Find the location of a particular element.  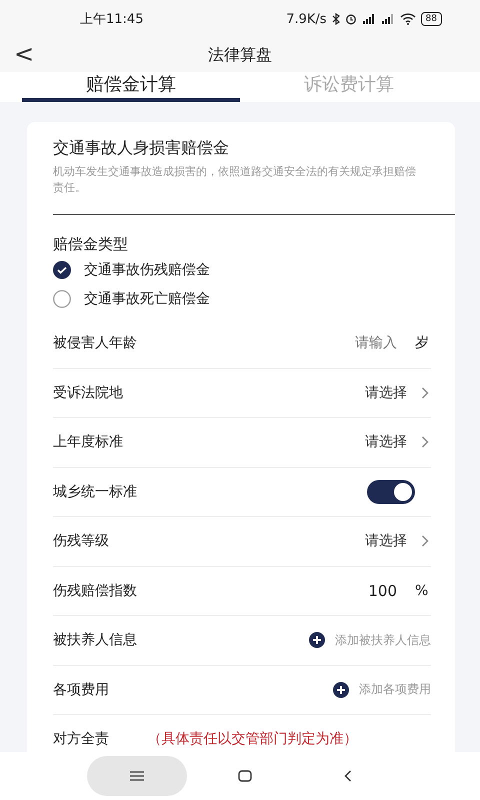

back-button: < is located at coordinates (24, 54).